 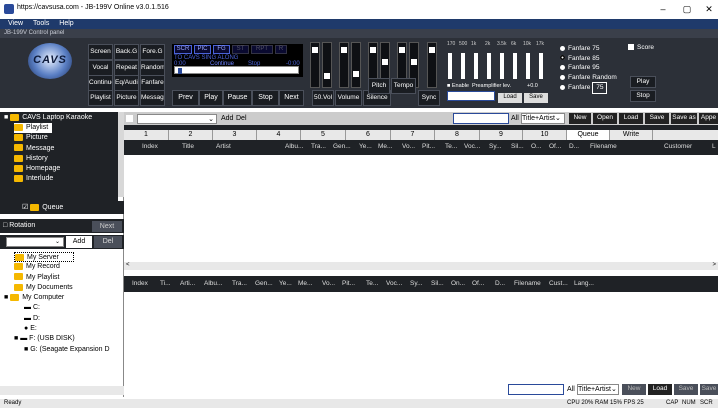 What do you see at coordinates (62, 207) in the screenshot?
I see `queue-checkbox: ☑ Queue` at bounding box center [62, 207].